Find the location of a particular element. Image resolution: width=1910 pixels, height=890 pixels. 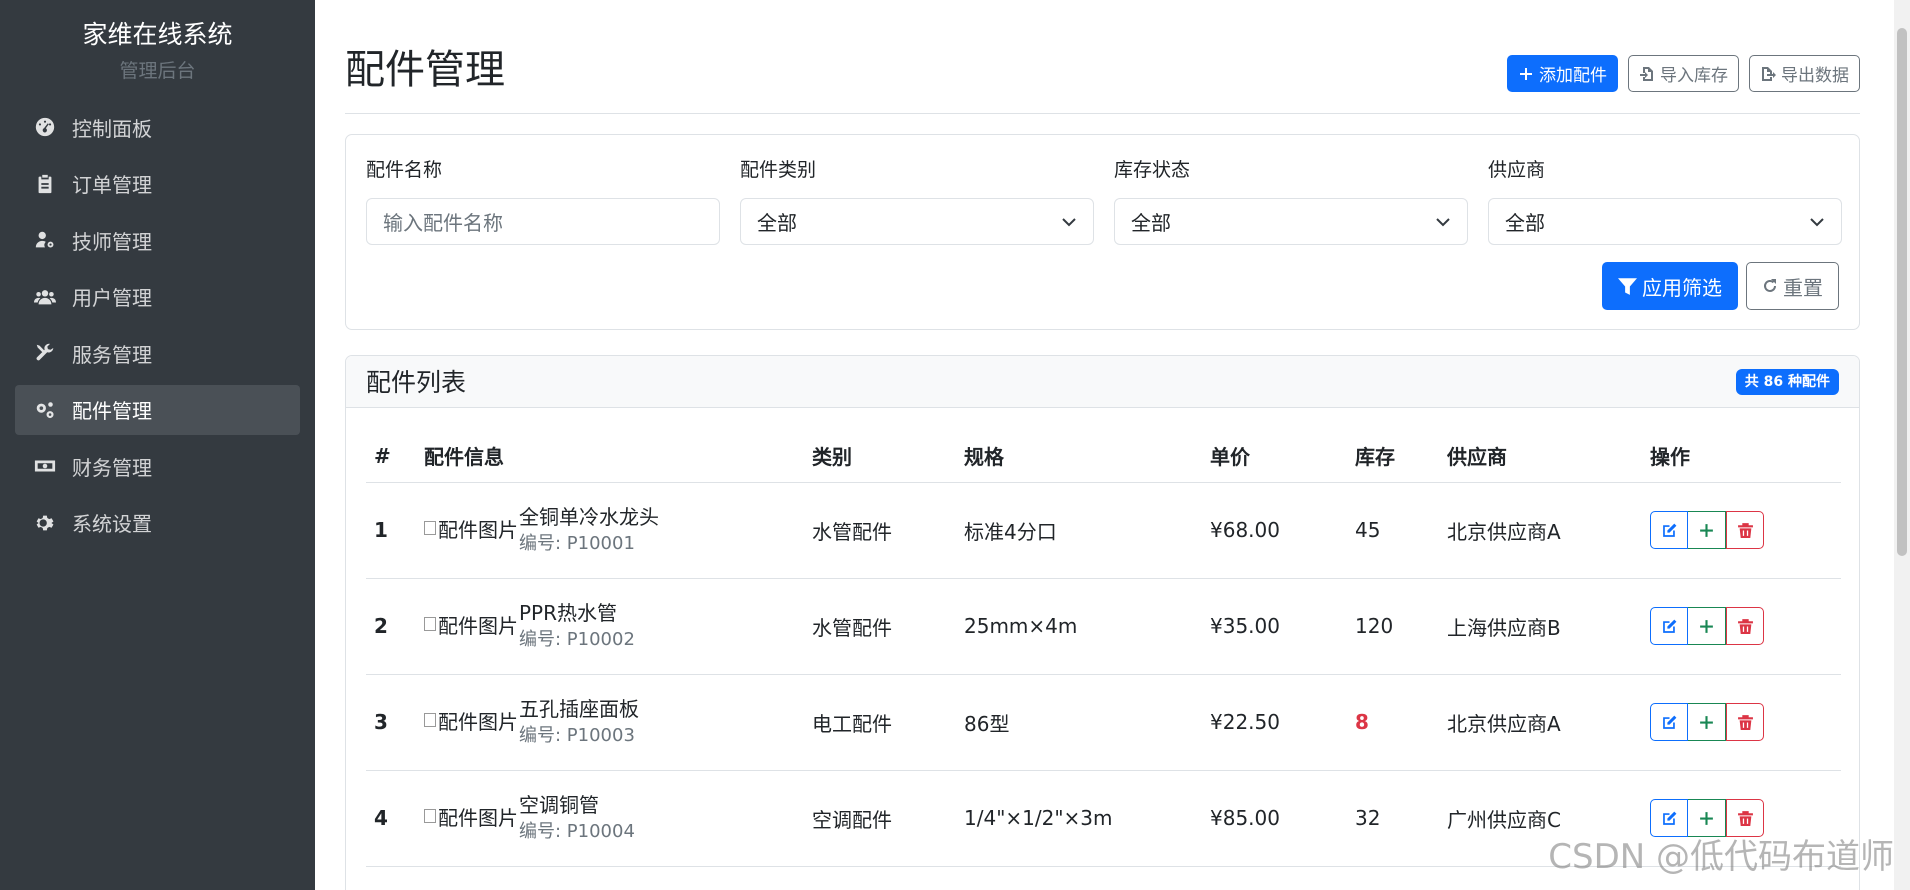

part-name-input: 输入配件名称 is located at coordinates (543, 221).